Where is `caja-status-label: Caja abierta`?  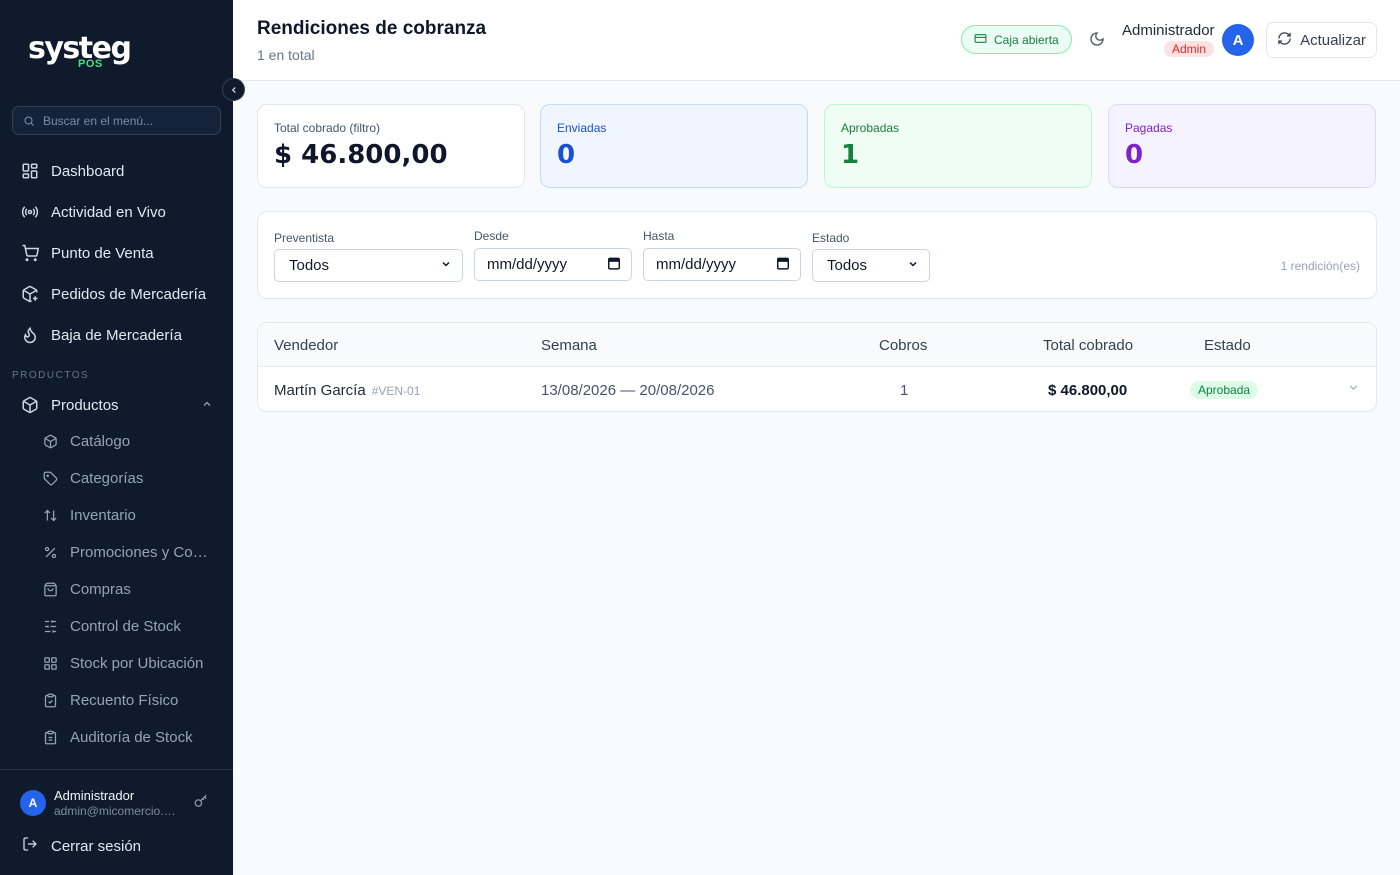 caja-status-label: Caja abierta is located at coordinates (1026, 39).